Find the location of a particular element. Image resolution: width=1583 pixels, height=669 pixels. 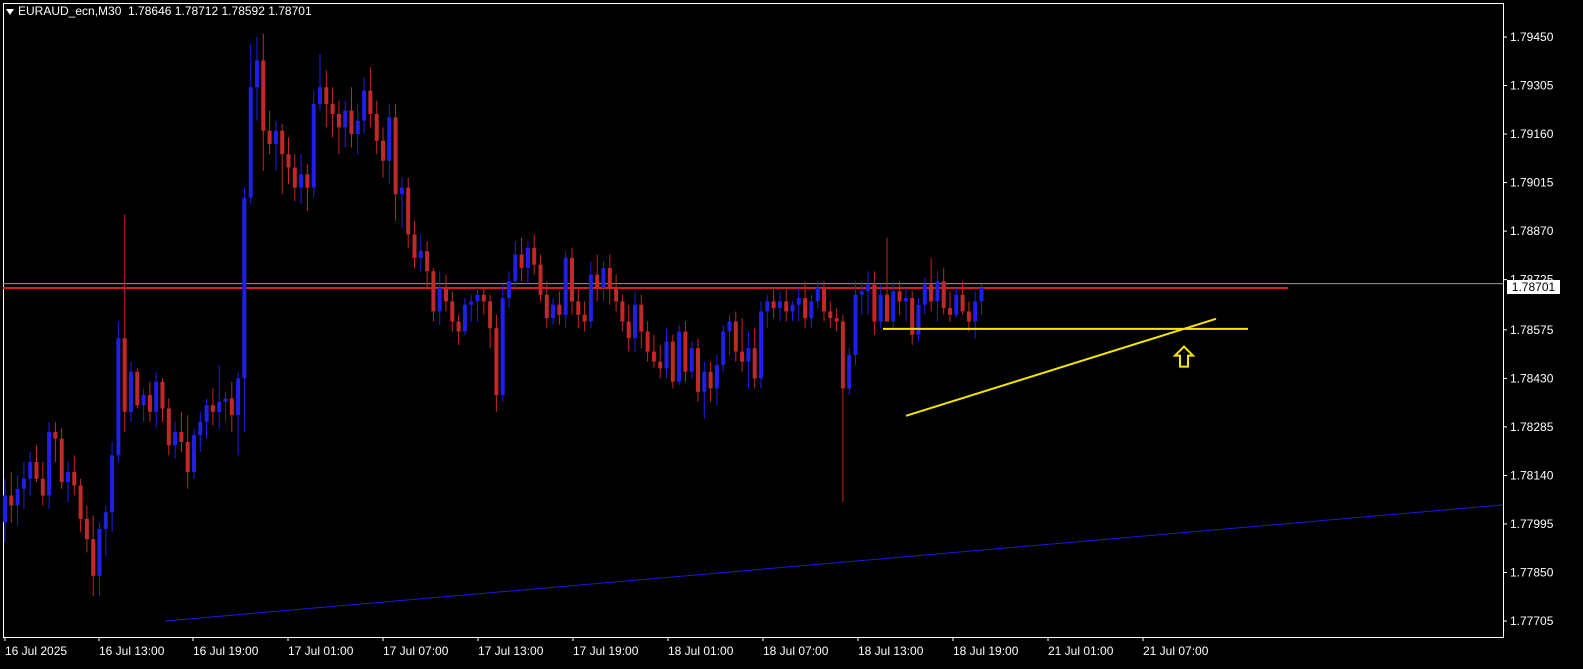

y-tick-label: 1.77705 is located at coordinates (1532, 621).